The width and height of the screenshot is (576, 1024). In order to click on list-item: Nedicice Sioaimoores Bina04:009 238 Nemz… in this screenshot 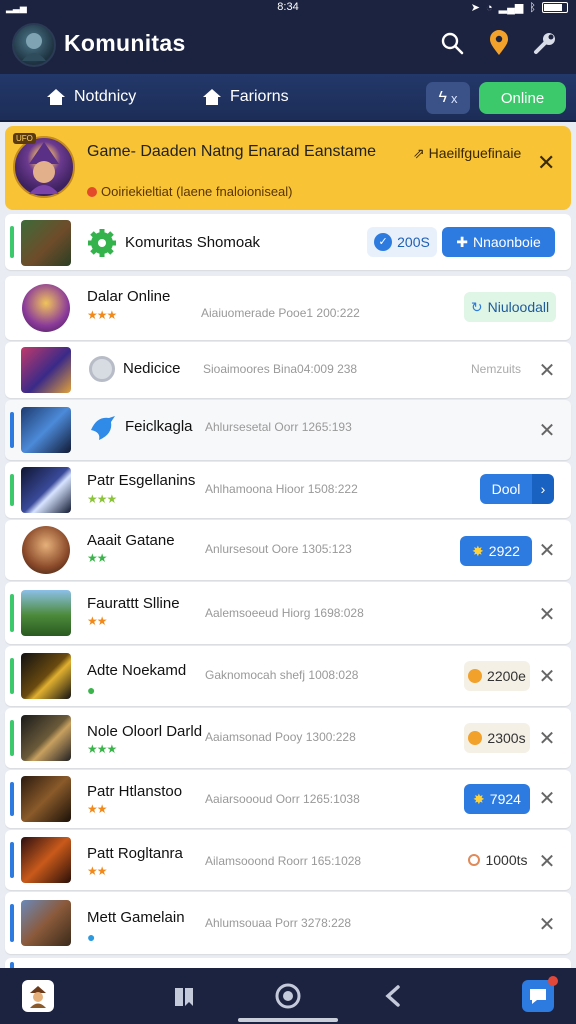, I will do `click(288, 370)`.